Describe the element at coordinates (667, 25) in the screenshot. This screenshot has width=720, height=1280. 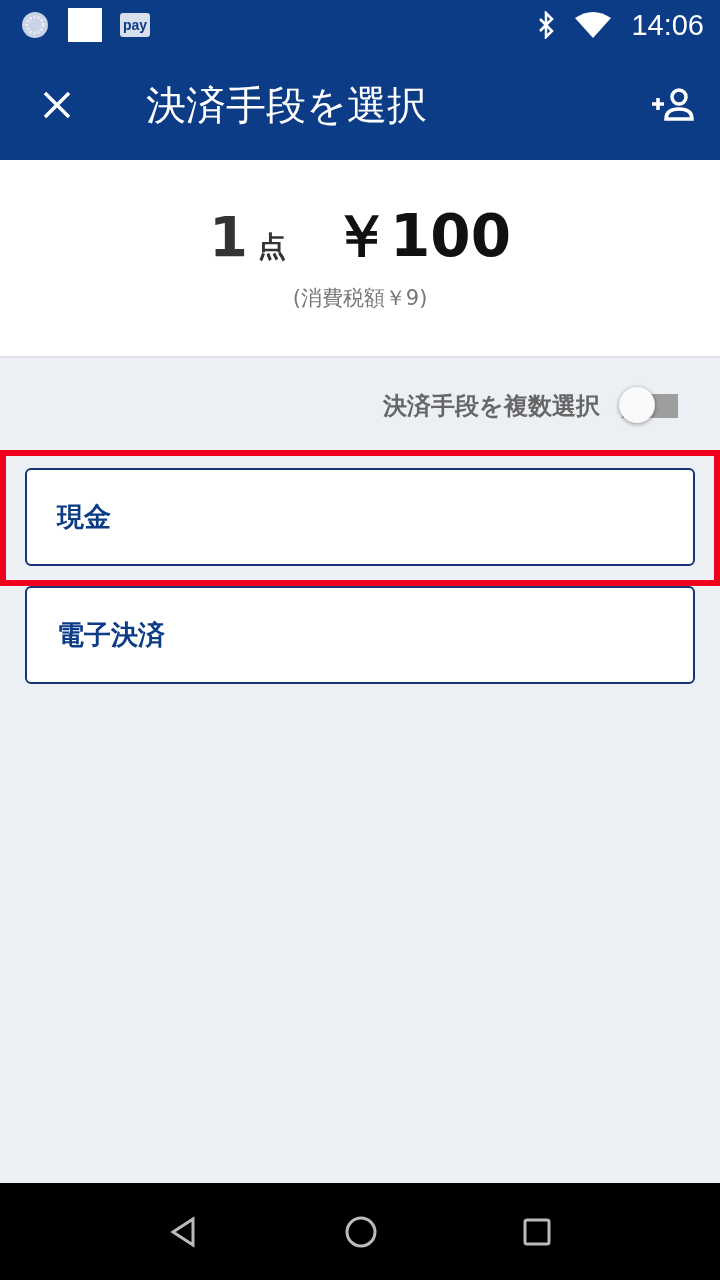
I see `clock-time: 14:06` at that location.